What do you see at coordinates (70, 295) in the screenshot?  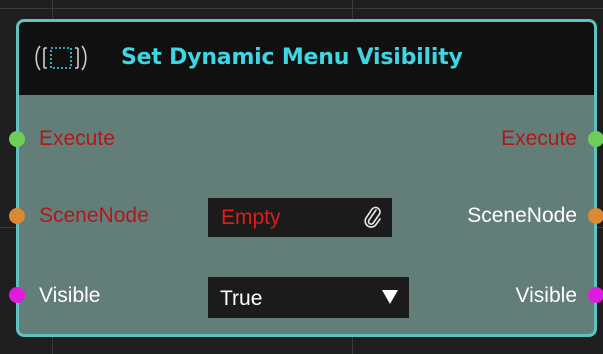 I see `visible-input-label: Visible` at bounding box center [70, 295].